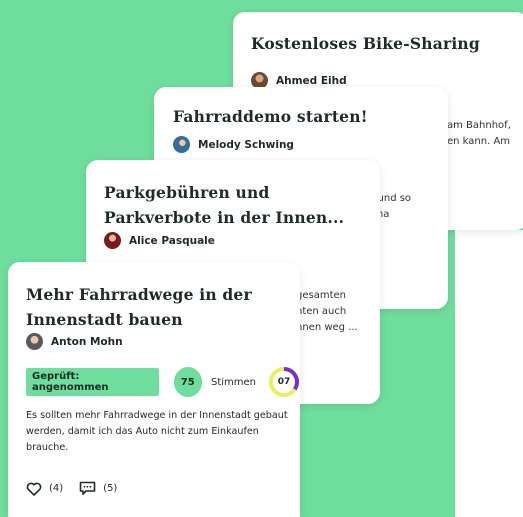  What do you see at coordinates (270, 116) in the screenshot?
I see `card-title: Fahrraddemo starten!` at bounding box center [270, 116].